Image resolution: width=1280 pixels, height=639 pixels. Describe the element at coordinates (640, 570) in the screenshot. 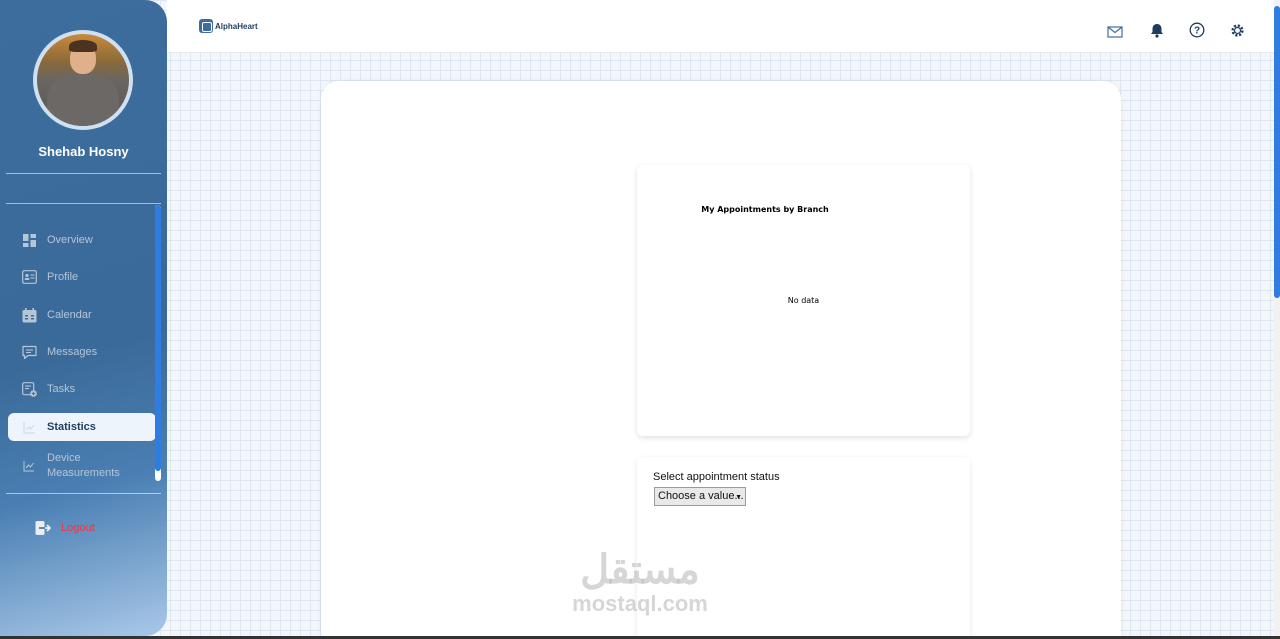

I see `watermark-arabic: مستقل` at that location.